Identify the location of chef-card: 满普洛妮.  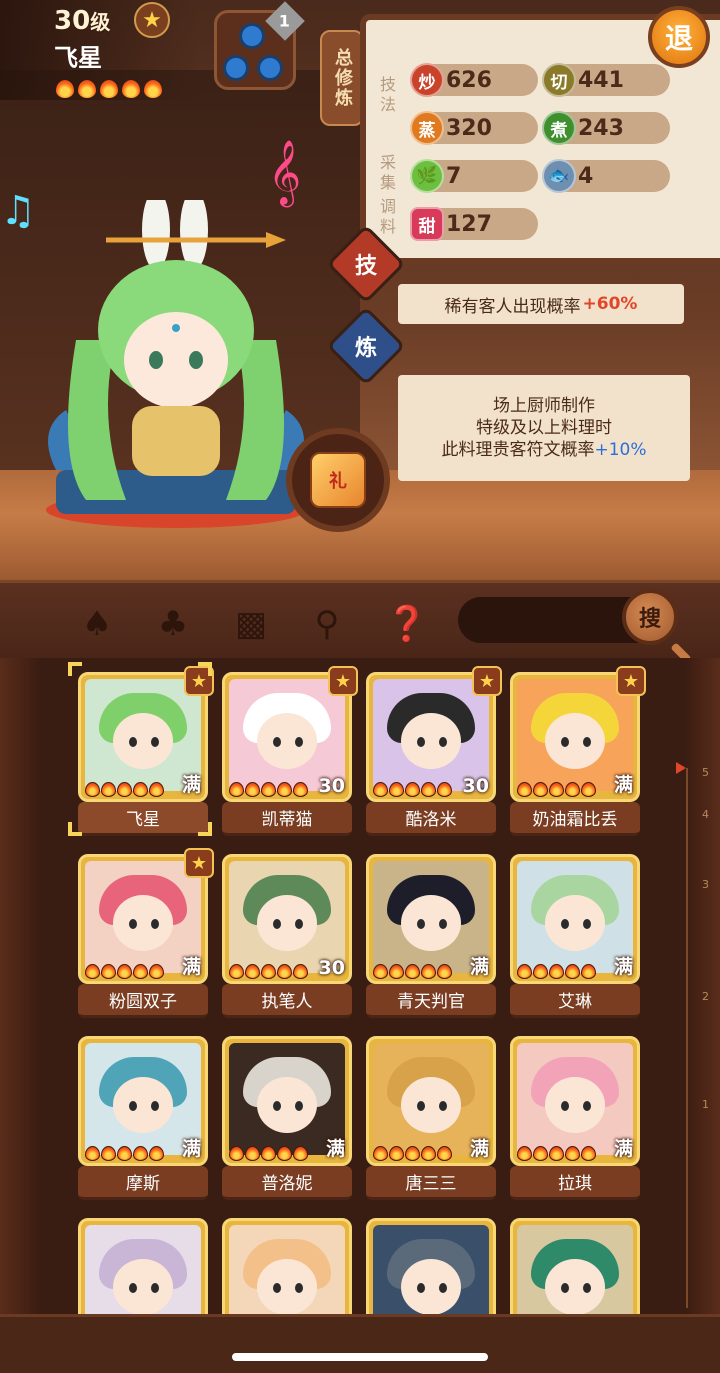
(287, 1118).